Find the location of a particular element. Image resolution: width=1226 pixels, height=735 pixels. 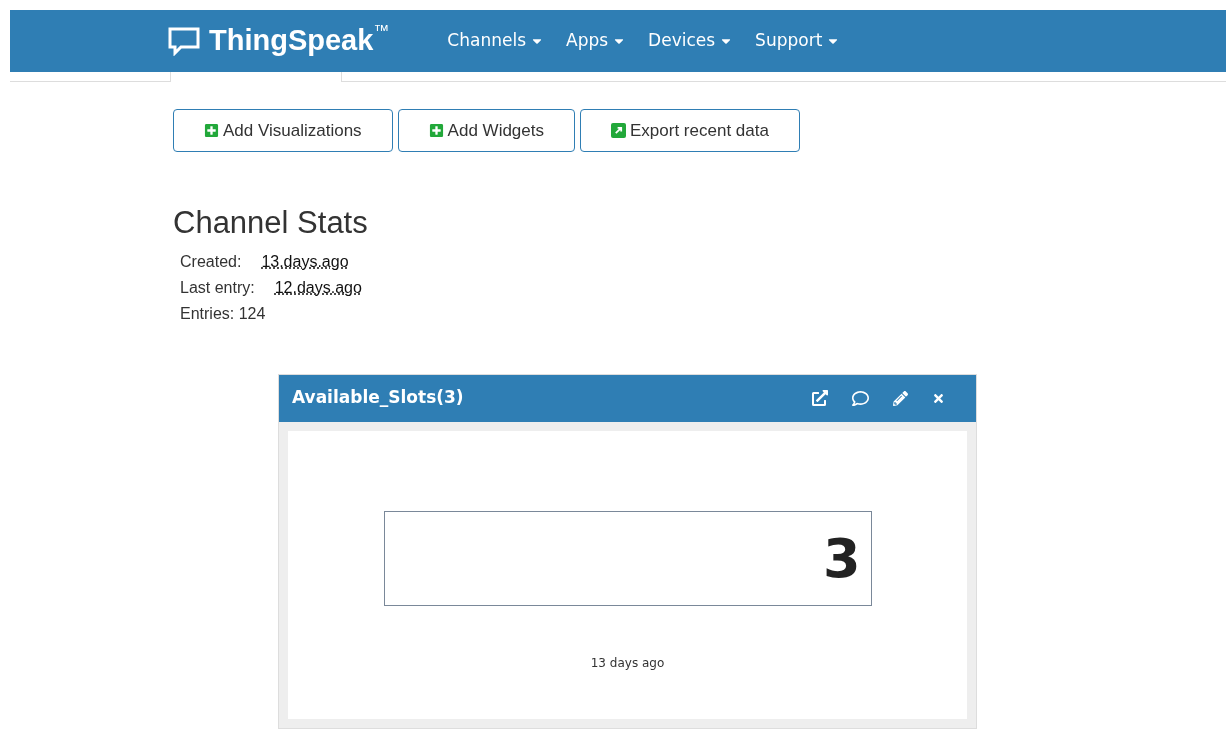

nav-menu: Channels is located at coordinates (495, 41).